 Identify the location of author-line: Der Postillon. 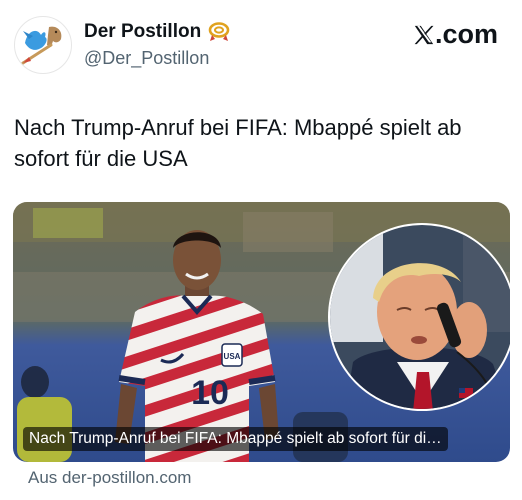
(157, 32).